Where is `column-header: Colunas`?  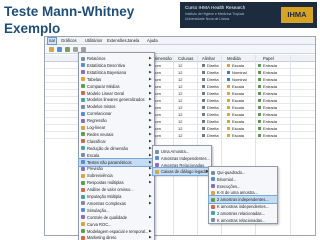
column-header: Colunas is located at coordinates (186, 58).